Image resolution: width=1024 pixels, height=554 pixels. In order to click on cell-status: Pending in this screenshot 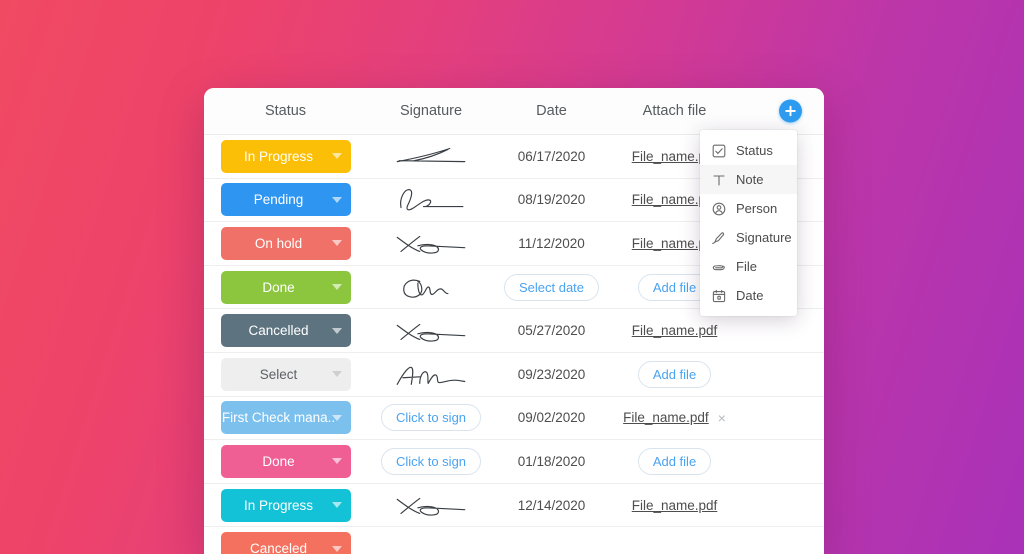, I will do `click(285, 200)`.